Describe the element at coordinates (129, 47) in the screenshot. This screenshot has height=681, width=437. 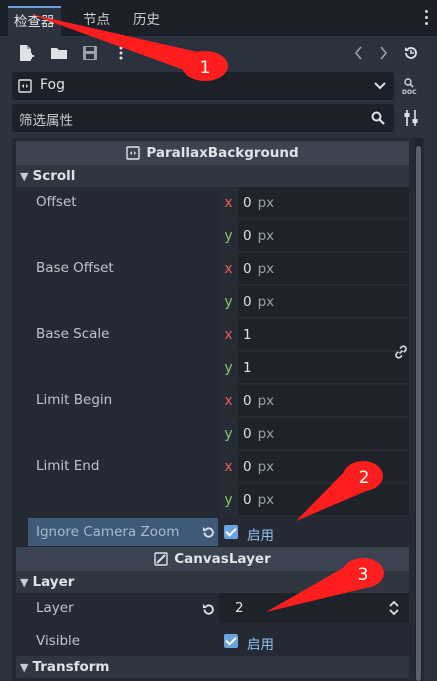
I see `annotation-arrow-1: 1` at that location.